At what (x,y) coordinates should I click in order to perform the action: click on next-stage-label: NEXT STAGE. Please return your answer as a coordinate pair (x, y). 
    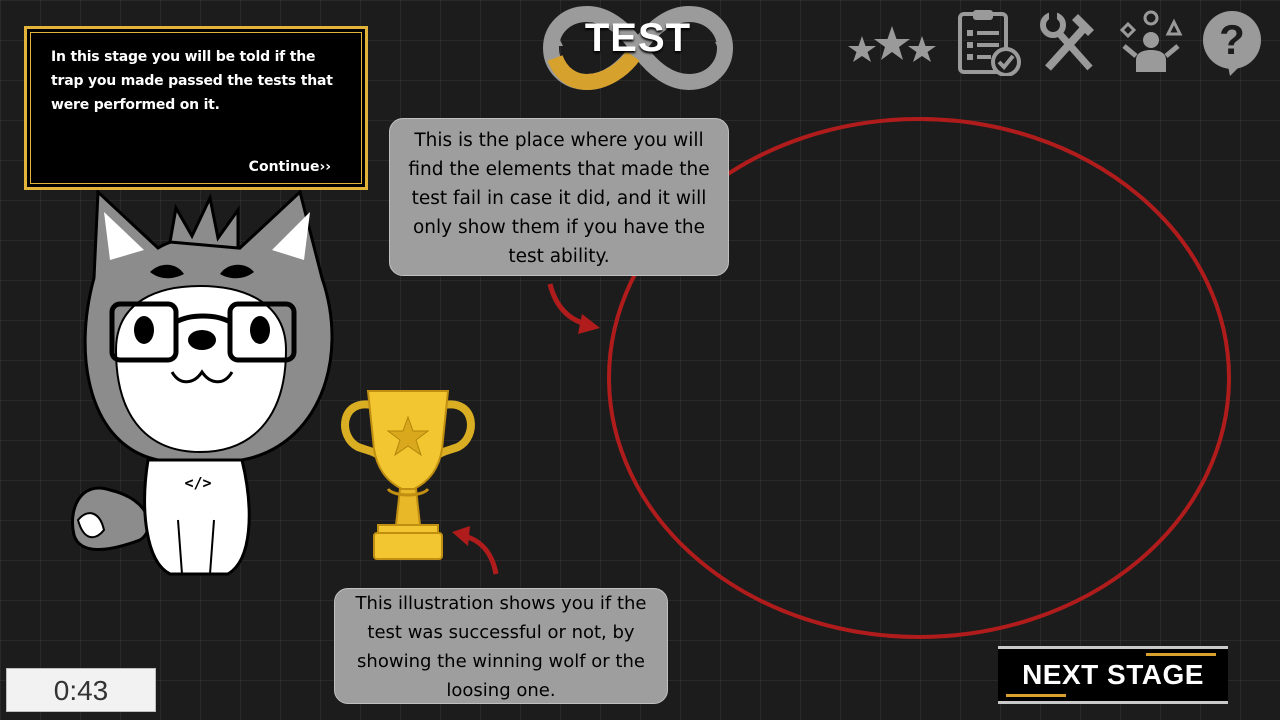
    Looking at the image, I should click on (1113, 674).